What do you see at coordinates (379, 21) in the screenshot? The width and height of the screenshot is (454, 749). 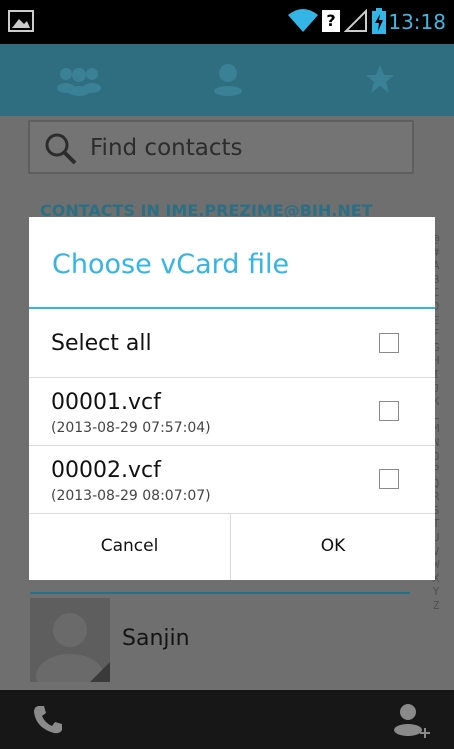 I see `battery-charging-icon` at bounding box center [379, 21].